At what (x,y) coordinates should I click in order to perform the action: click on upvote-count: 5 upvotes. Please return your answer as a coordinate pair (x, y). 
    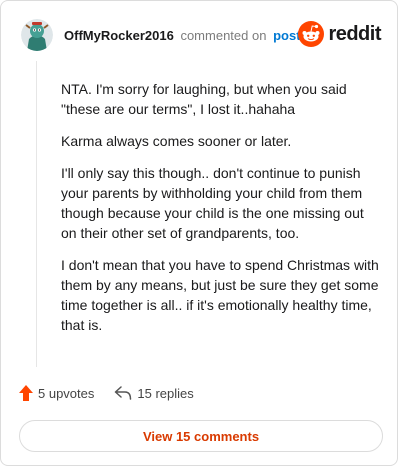
    Looking at the image, I should click on (66, 393).